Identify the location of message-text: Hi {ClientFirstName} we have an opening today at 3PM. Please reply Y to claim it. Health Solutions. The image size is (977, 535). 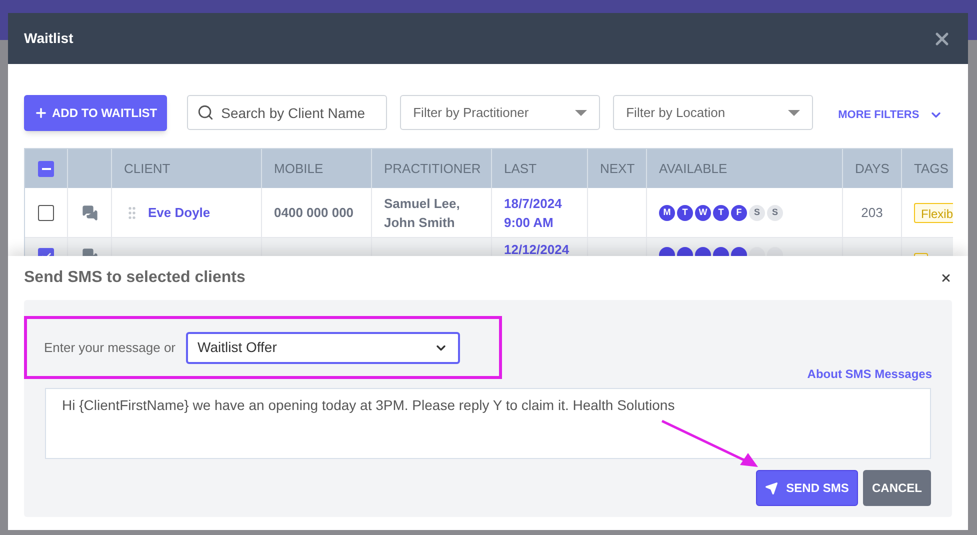
(368, 405).